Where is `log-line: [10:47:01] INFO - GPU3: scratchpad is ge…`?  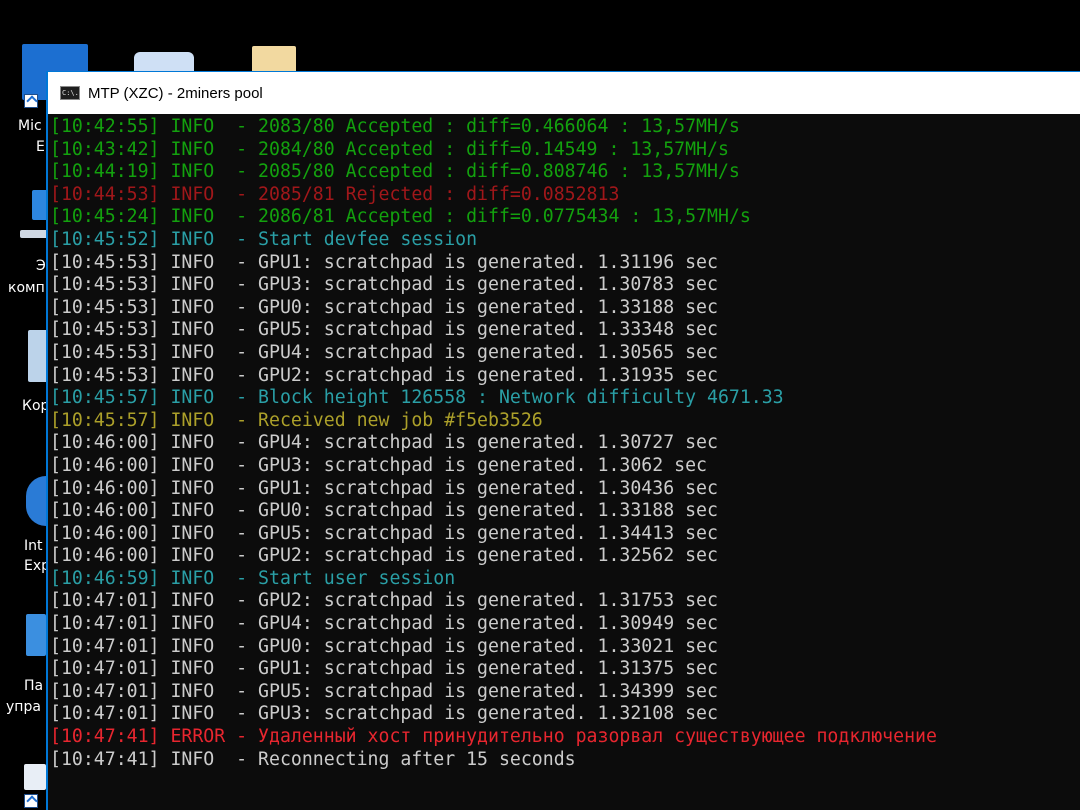
log-line: [10:47:01] INFO - GPU3: scratchpad is ge… is located at coordinates (384, 714).